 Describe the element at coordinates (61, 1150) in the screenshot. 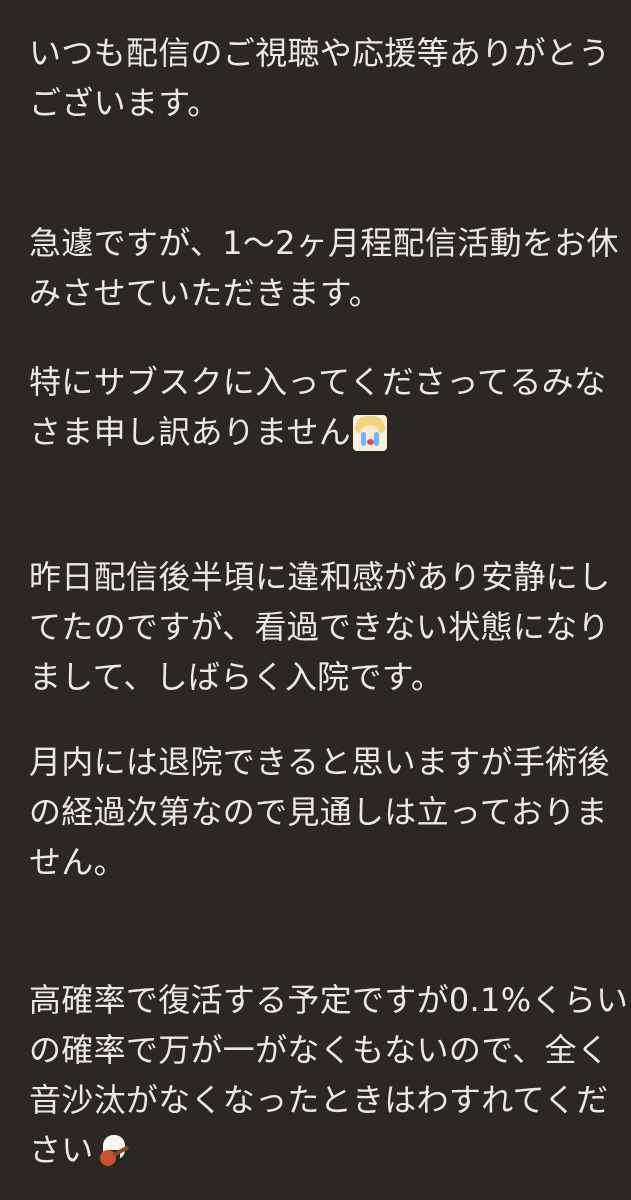

I see `message-line-text: さい` at that location.